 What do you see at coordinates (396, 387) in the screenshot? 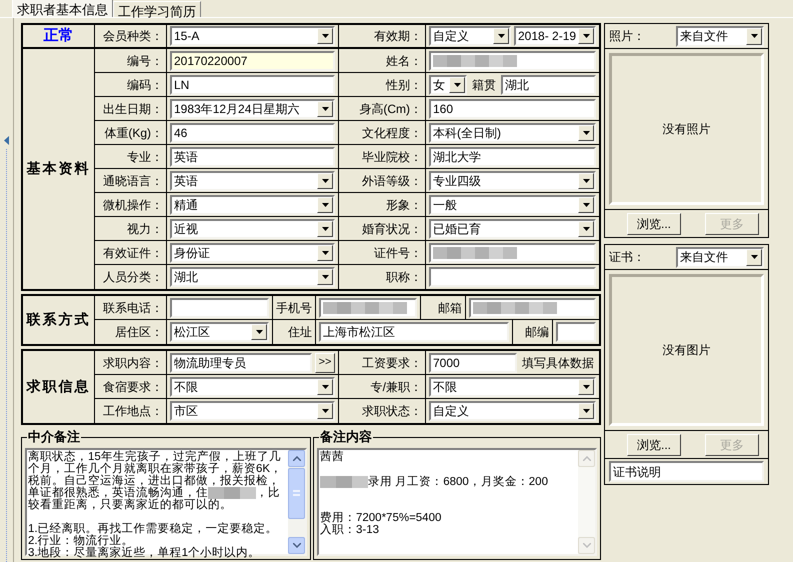
I see `field-label: 专/兼职：` at bounding box center [396, 387].